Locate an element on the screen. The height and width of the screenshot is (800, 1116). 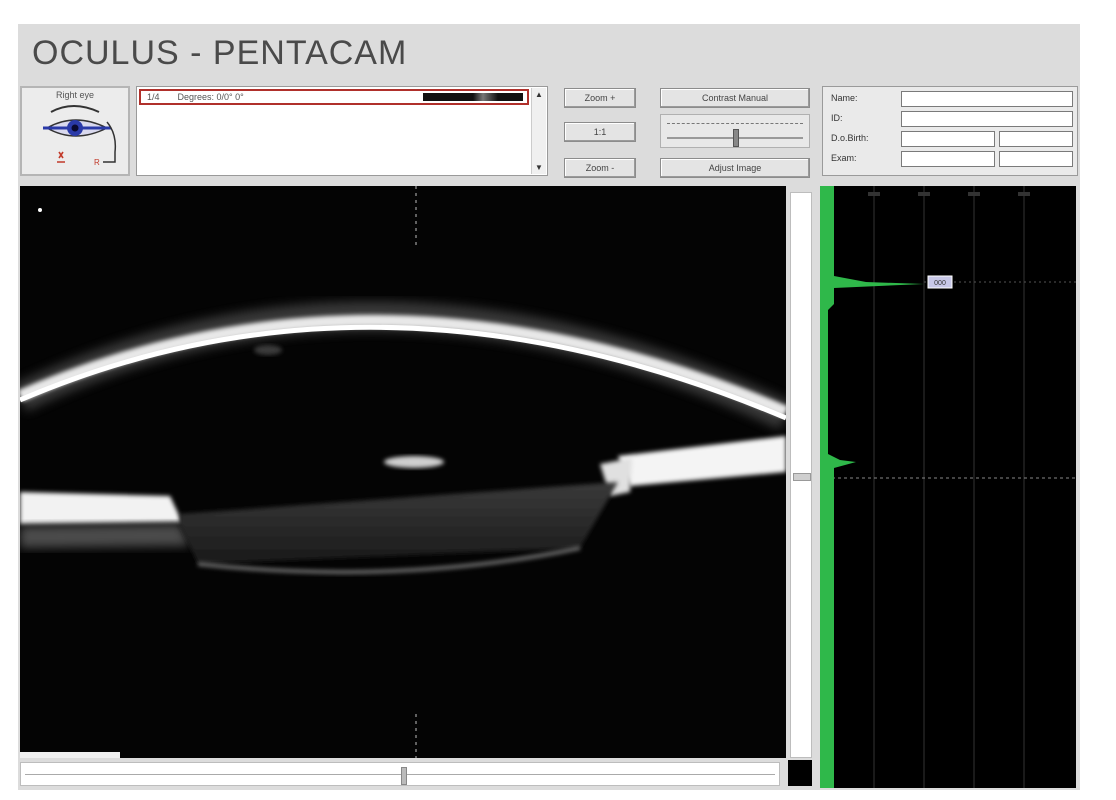
id-field is located at coordinates (987, 119).